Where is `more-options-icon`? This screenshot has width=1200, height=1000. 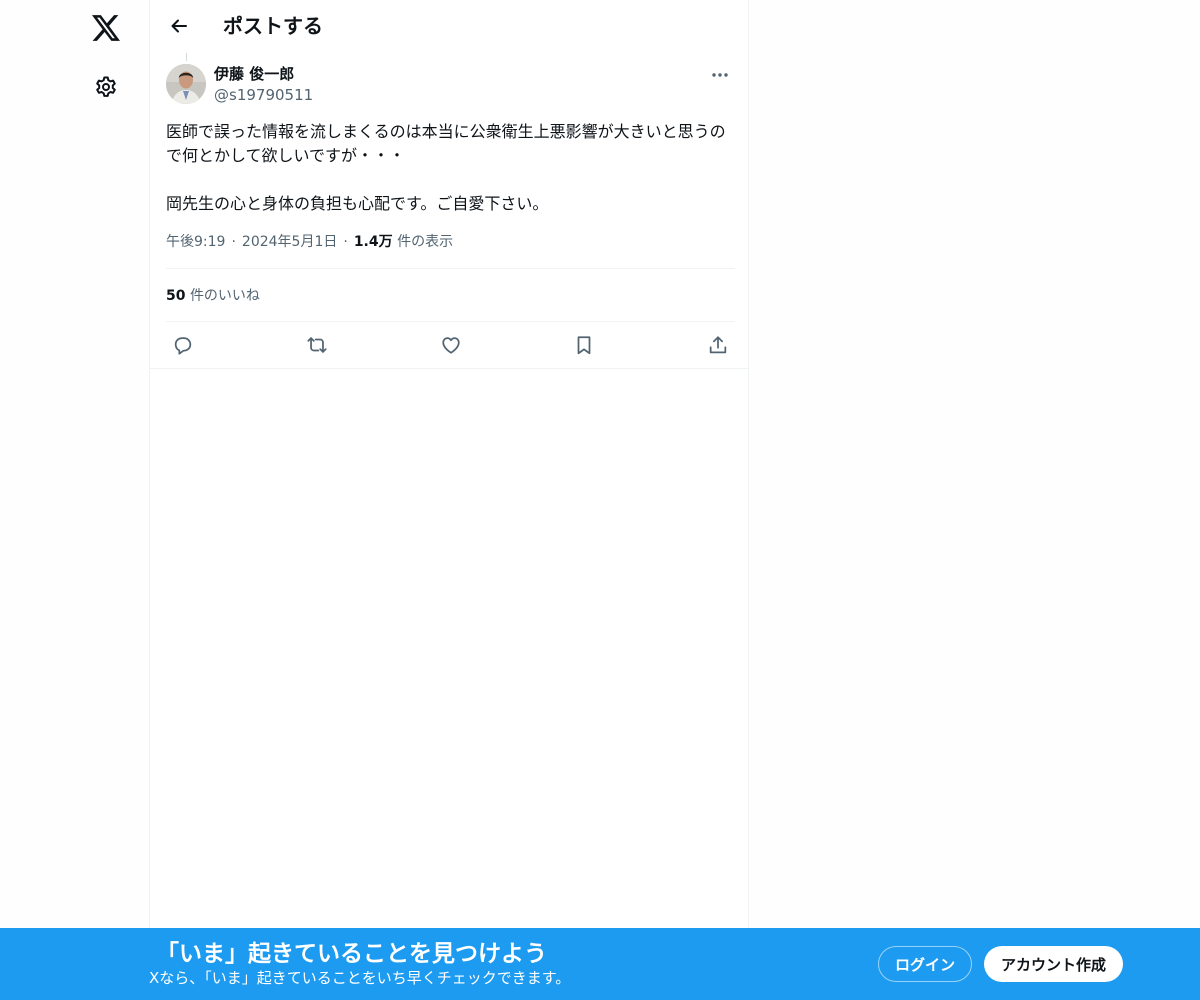 more-options-icon is located at coordinates (720, 75).